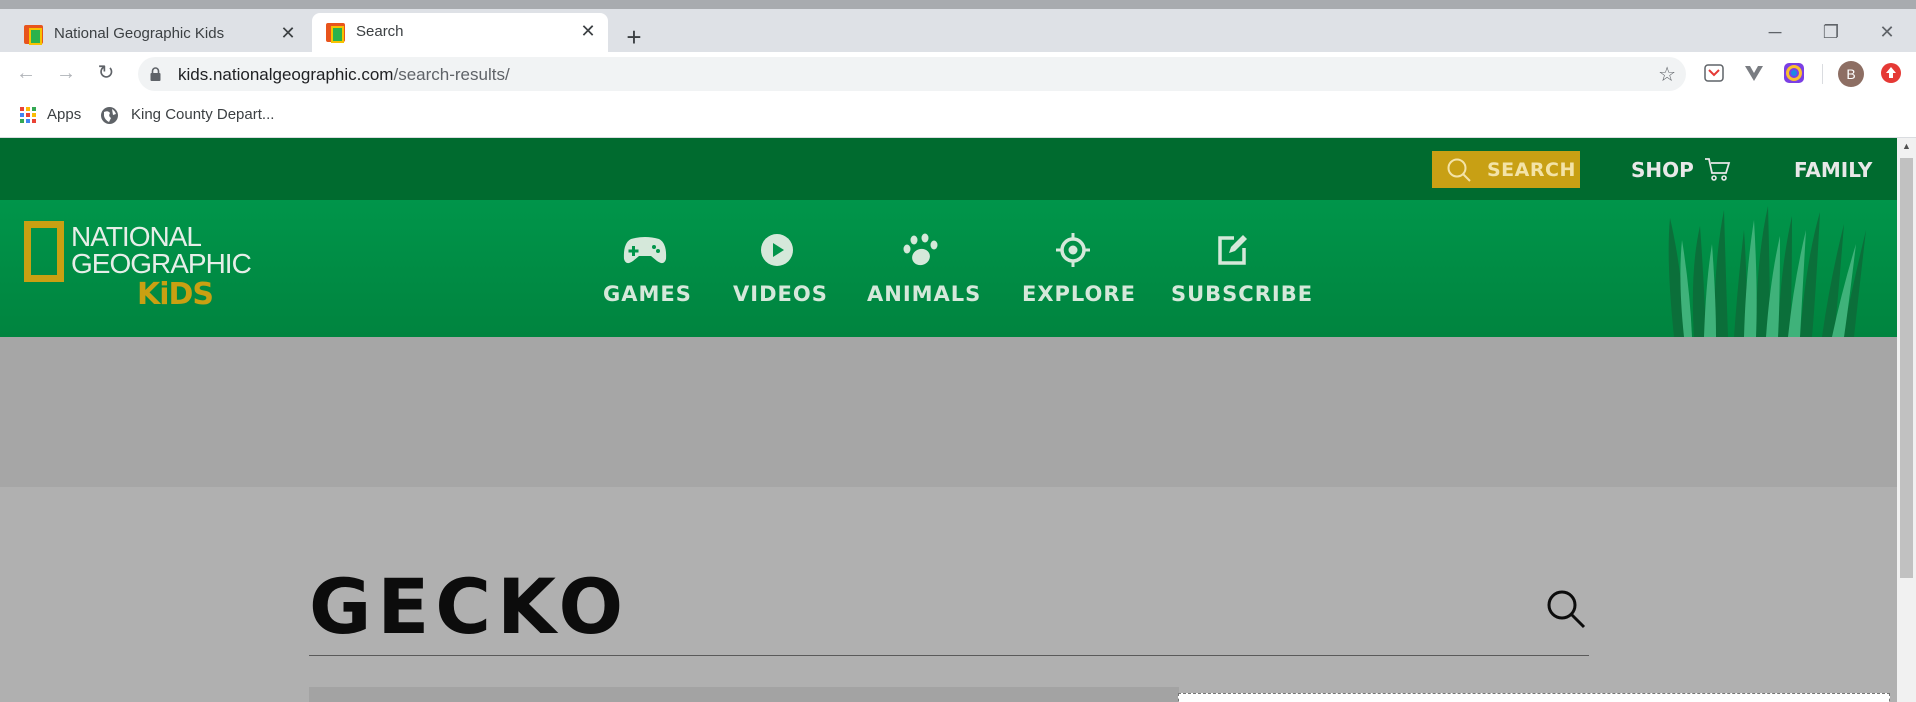 The width and height of the screenshot is (1916, 702). I want to click on logo-yellow-frame, so click(44, 251).